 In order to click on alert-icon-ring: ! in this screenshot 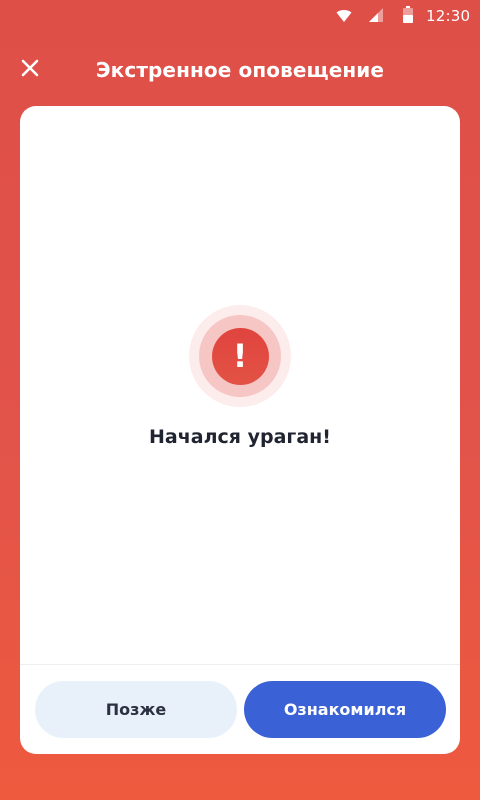, I will do `click(240, 356)`.